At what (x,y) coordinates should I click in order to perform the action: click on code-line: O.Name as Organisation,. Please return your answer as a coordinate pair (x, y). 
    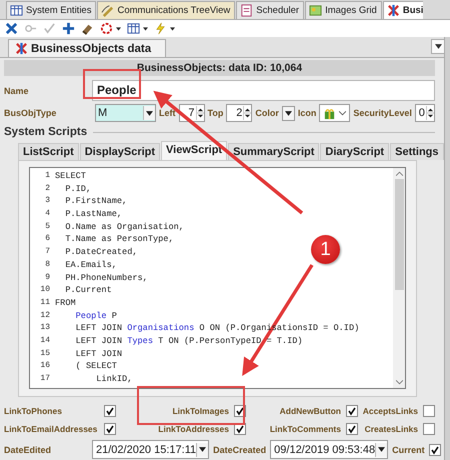
    Looking at the image, I should click on (124, 227).